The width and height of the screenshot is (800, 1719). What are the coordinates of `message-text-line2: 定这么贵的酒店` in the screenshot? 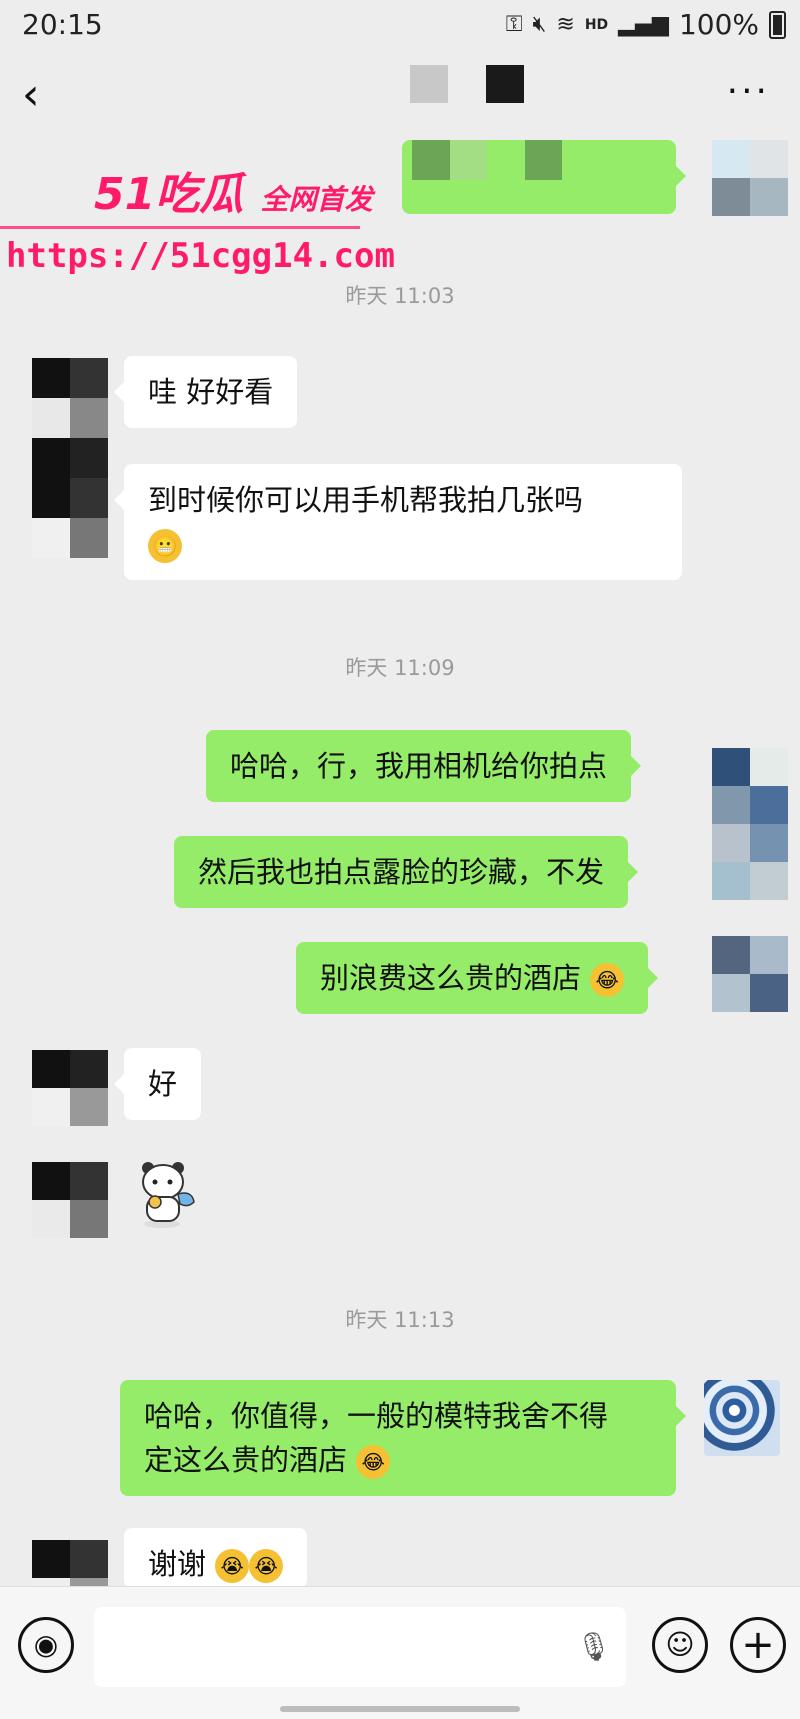 It's located at (246, 1460).